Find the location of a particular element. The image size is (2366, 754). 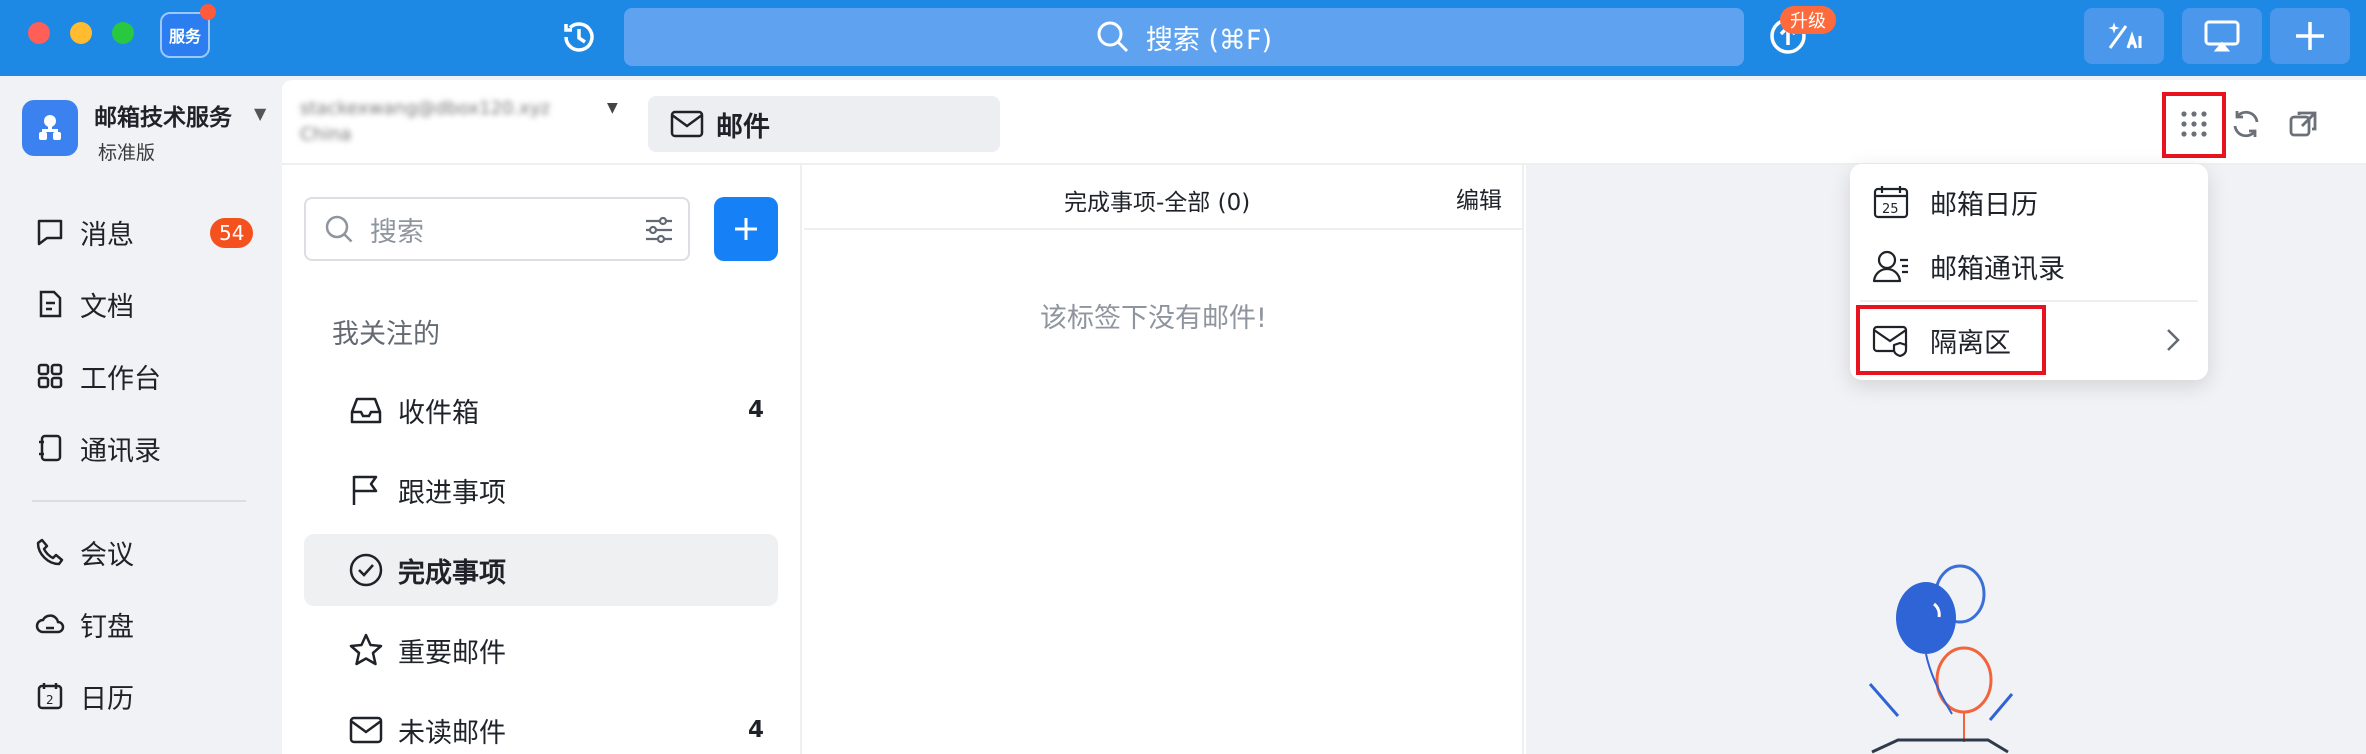

new-window-icon is located at coordinates (2303, 124).